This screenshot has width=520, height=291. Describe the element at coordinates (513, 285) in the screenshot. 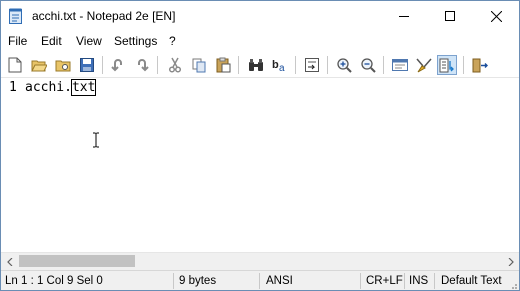

I see `resize-grip-icon` at that location.